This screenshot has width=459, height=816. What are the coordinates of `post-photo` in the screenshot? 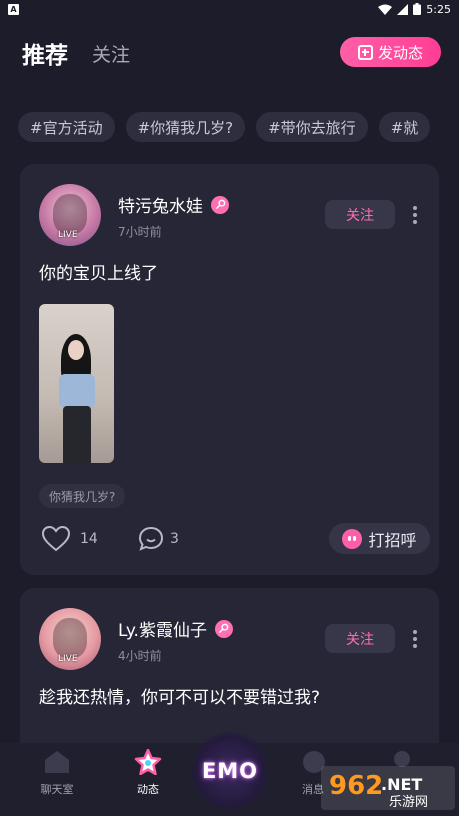 It's located at (76, 383).